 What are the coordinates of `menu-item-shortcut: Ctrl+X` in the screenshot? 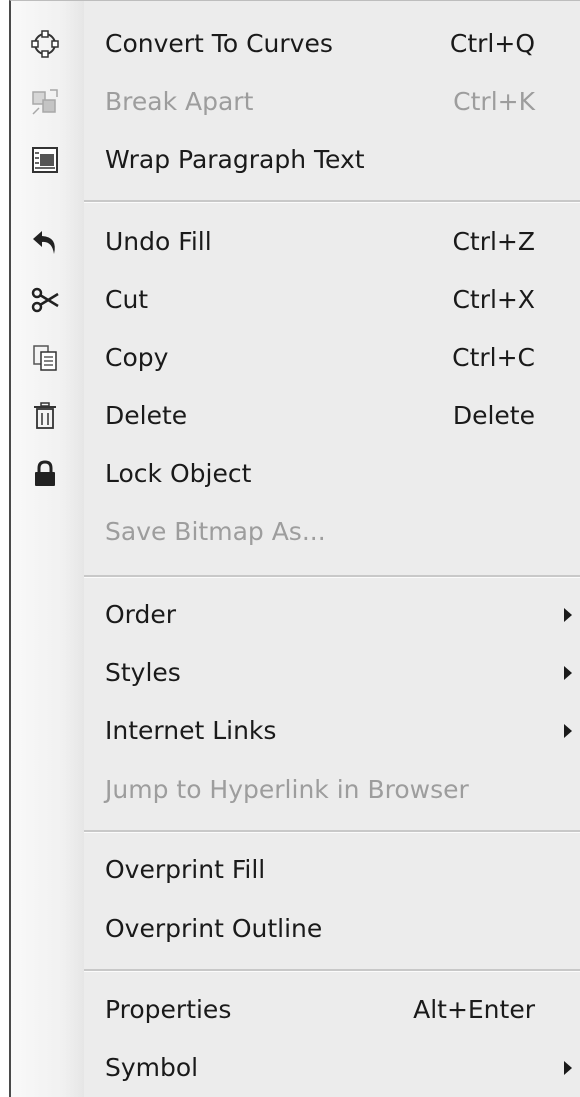 It's located at (493, 299).